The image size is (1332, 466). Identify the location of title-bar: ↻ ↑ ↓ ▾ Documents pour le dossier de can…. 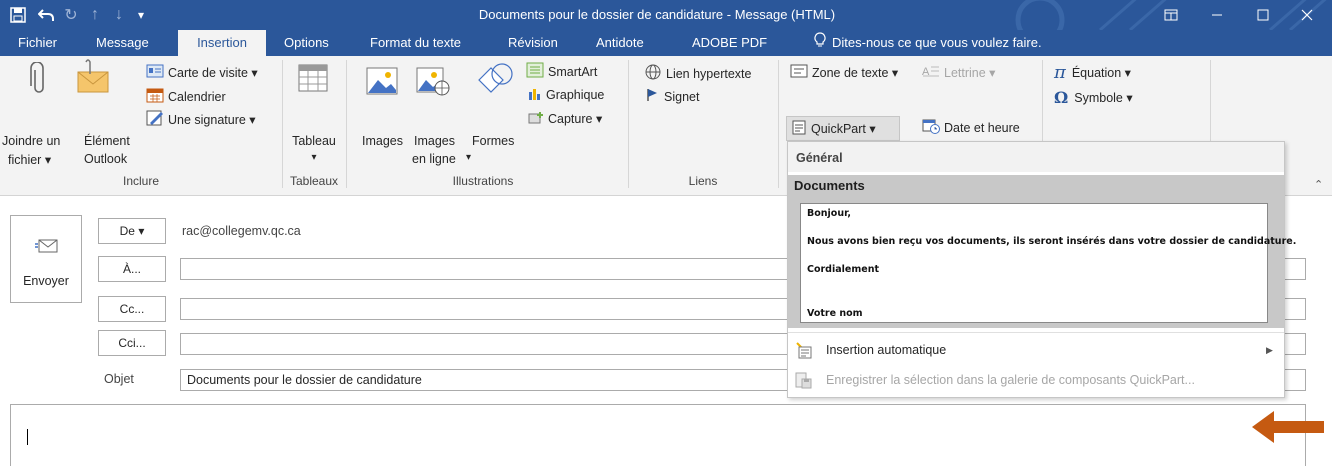
(666, 15).